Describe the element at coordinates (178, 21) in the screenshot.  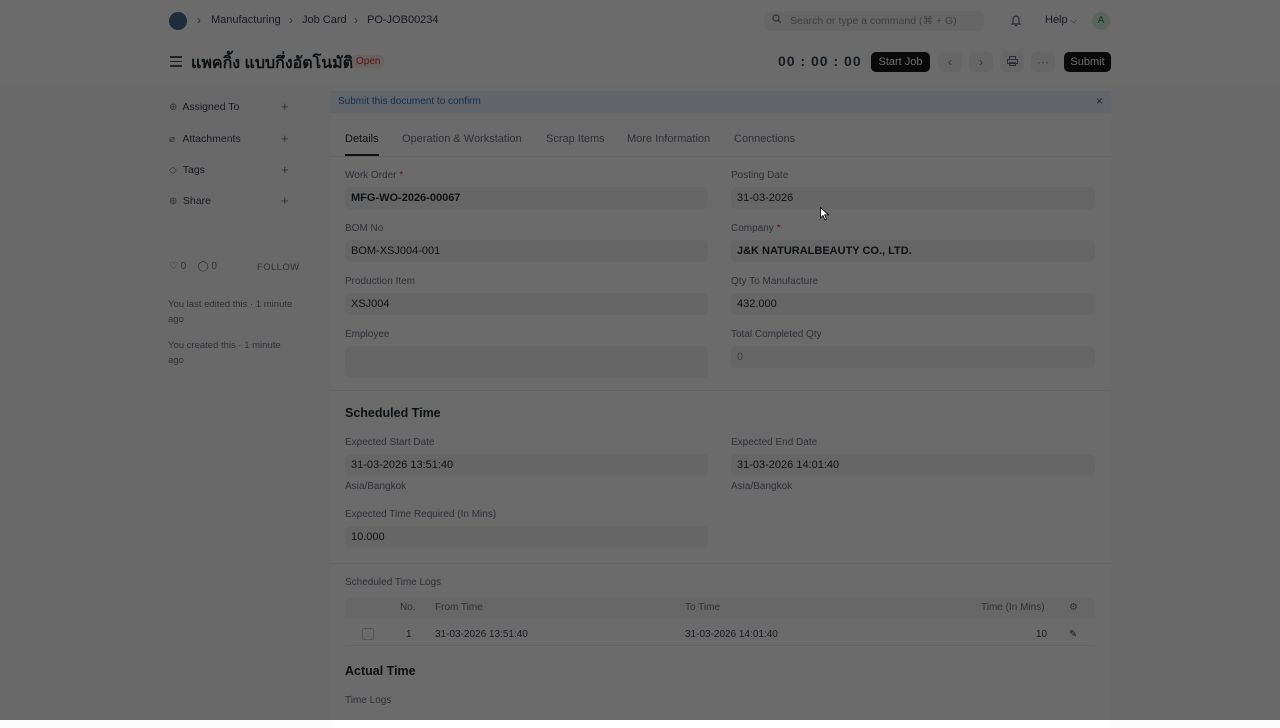
I see `app-logo-icon` at that location.